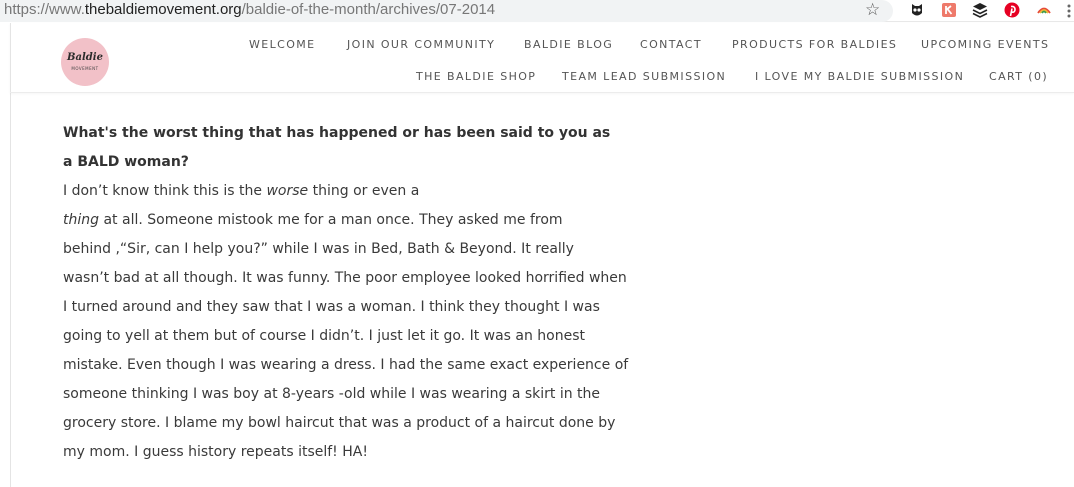 Image resolution: width=1074 pixels, height=487 pixels. What do you see at coordinates (163, 9) in the screenshot?
I see `url-host: thebaldiemovement.org` at bounding box center [163, 9].